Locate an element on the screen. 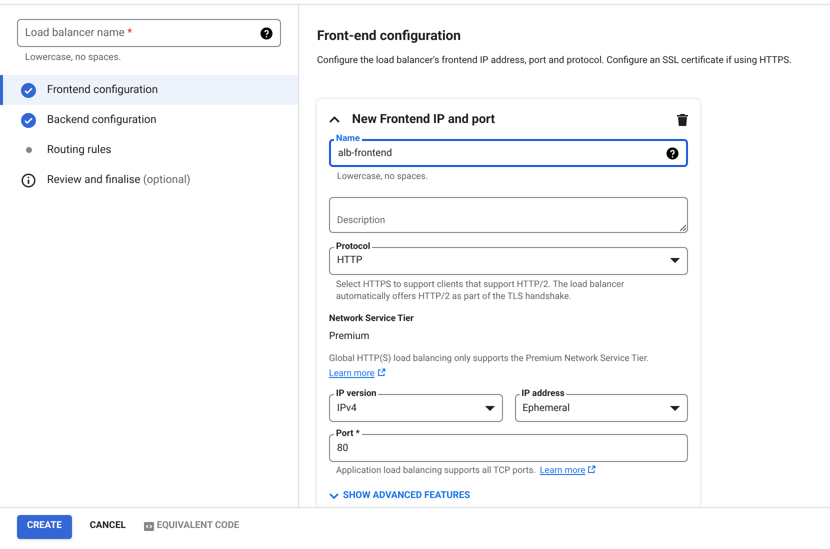 This screenshot has width=830, height=549. step-label: Routing rules is located at coordinates (79, 150).